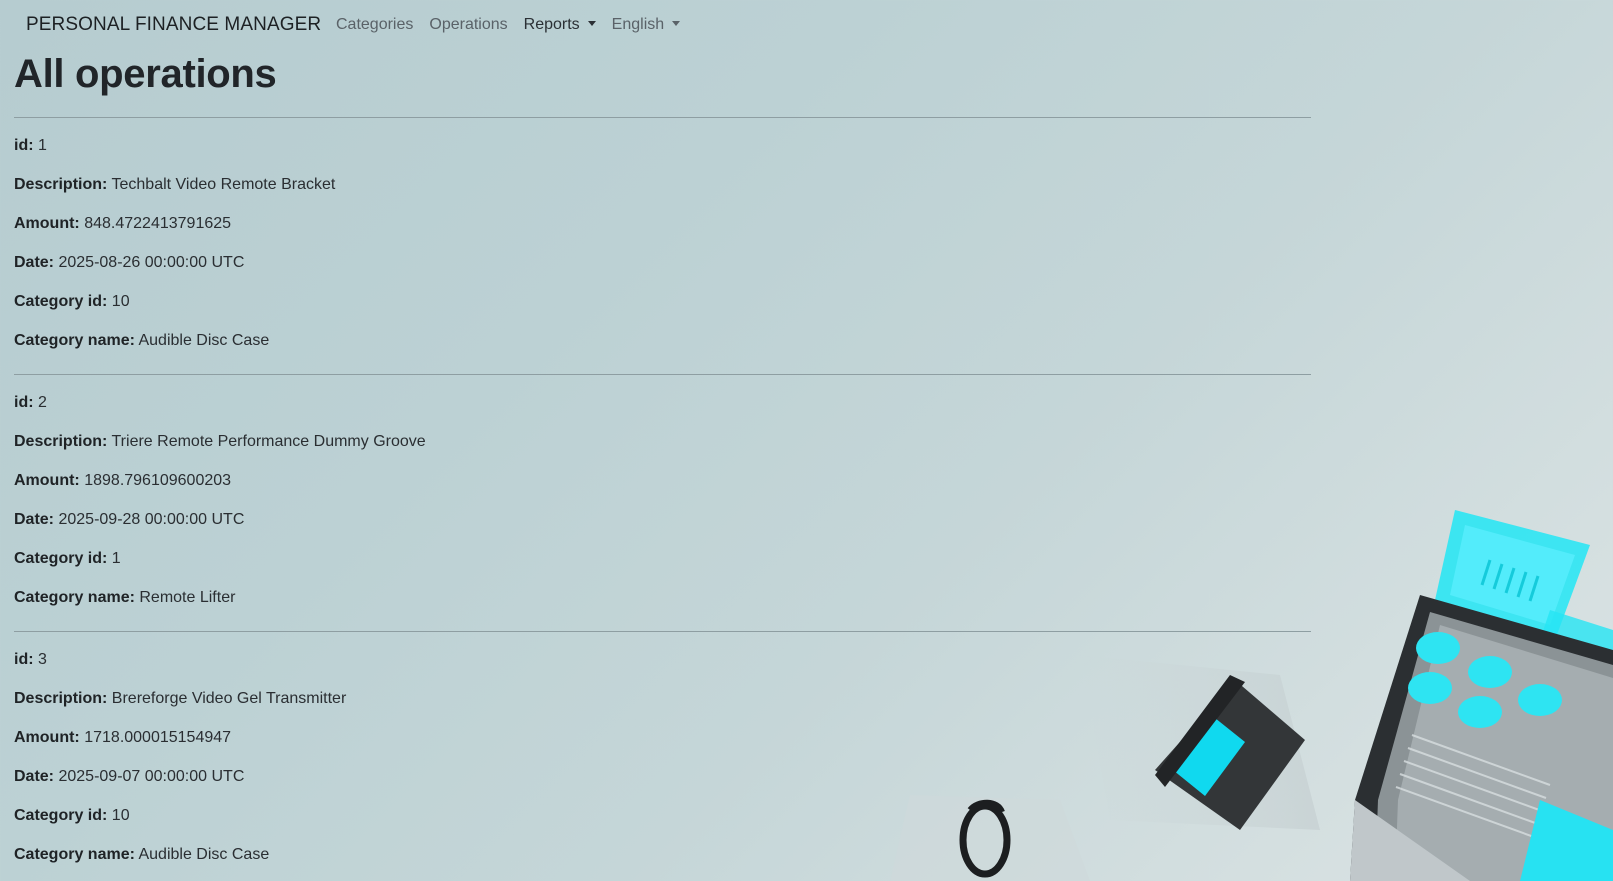  I want to click on description-value: Techbalt Video Remote Bracket, so click(223, 184).